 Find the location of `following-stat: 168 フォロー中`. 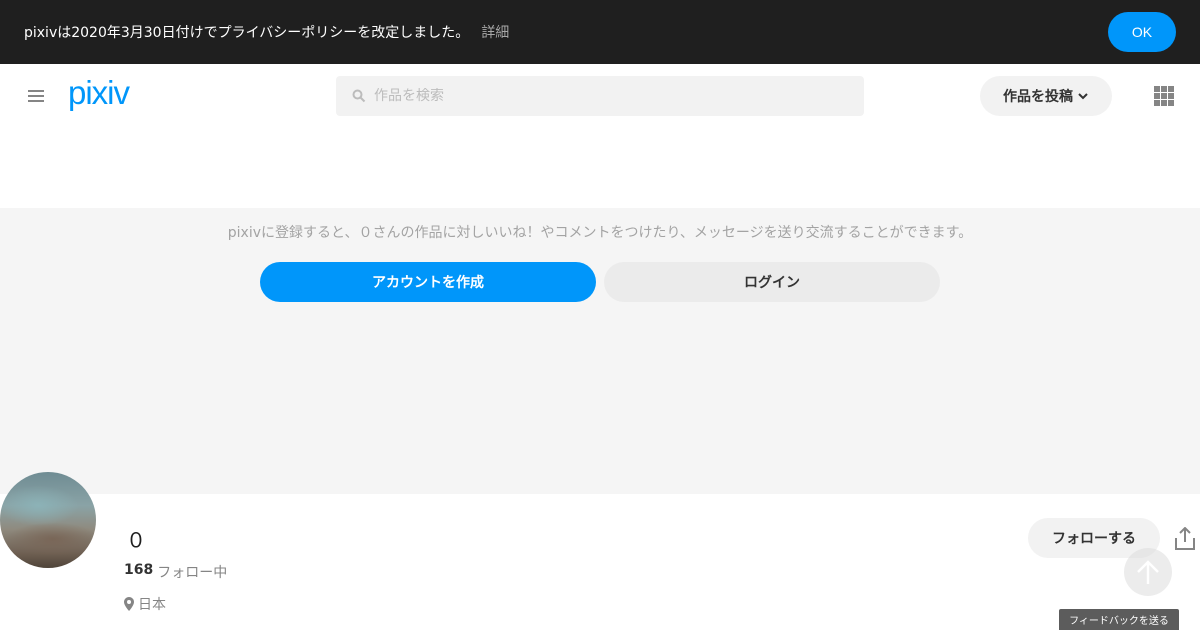

following-stat: 168 フォロー中 is located at coordinates (175, 572).